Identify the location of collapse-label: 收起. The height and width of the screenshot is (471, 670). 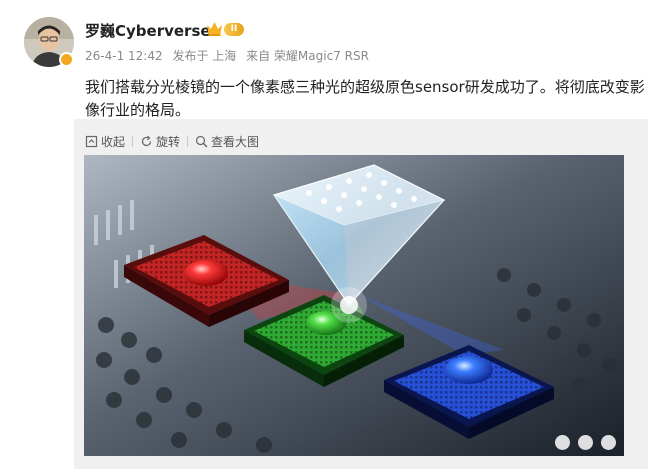
(113, 141).